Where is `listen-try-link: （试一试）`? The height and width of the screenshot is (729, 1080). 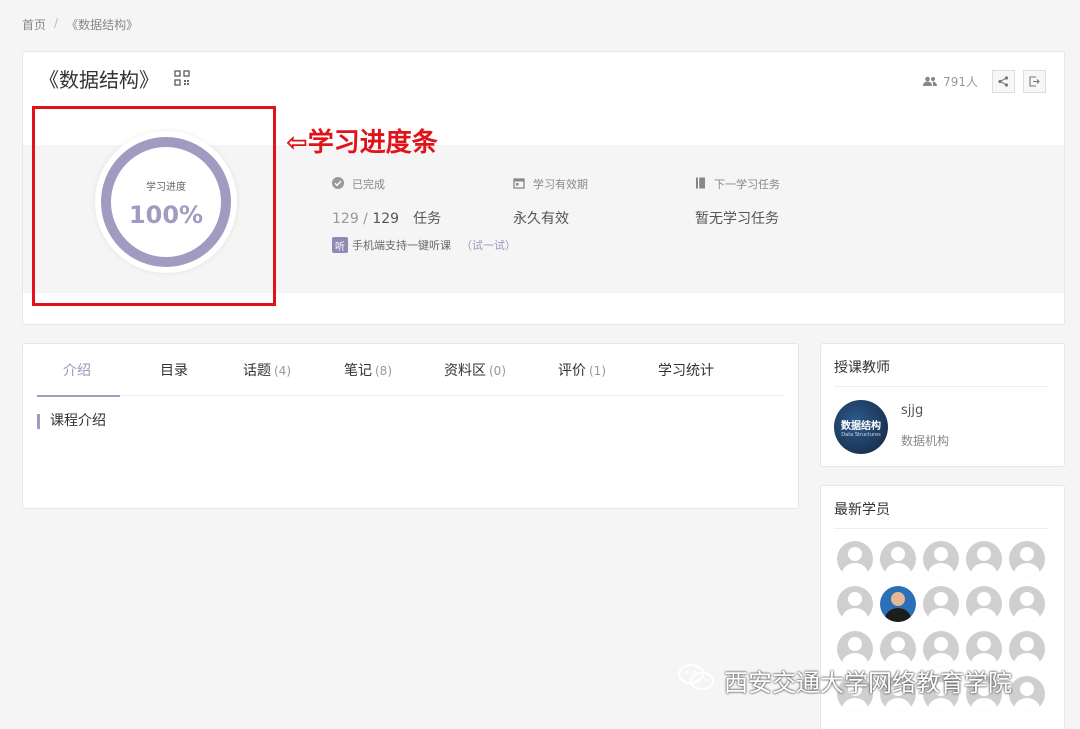 listen-try-link: （试一试） is located at coordinates (488, 245).